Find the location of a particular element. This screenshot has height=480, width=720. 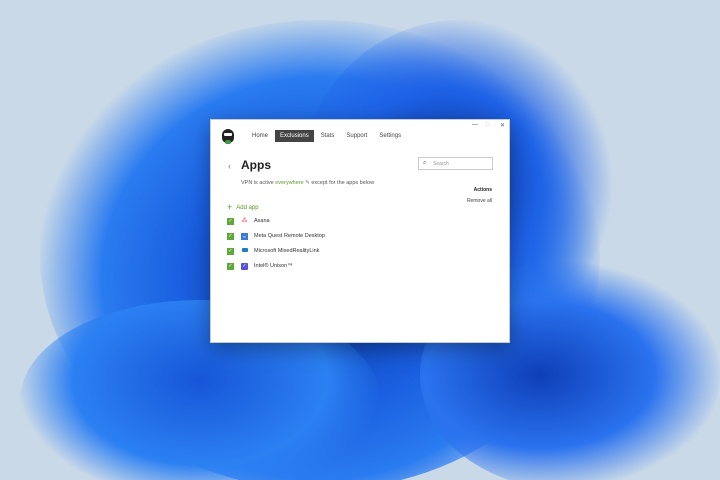

plus-icon: + is located at coordinates (230, 207).